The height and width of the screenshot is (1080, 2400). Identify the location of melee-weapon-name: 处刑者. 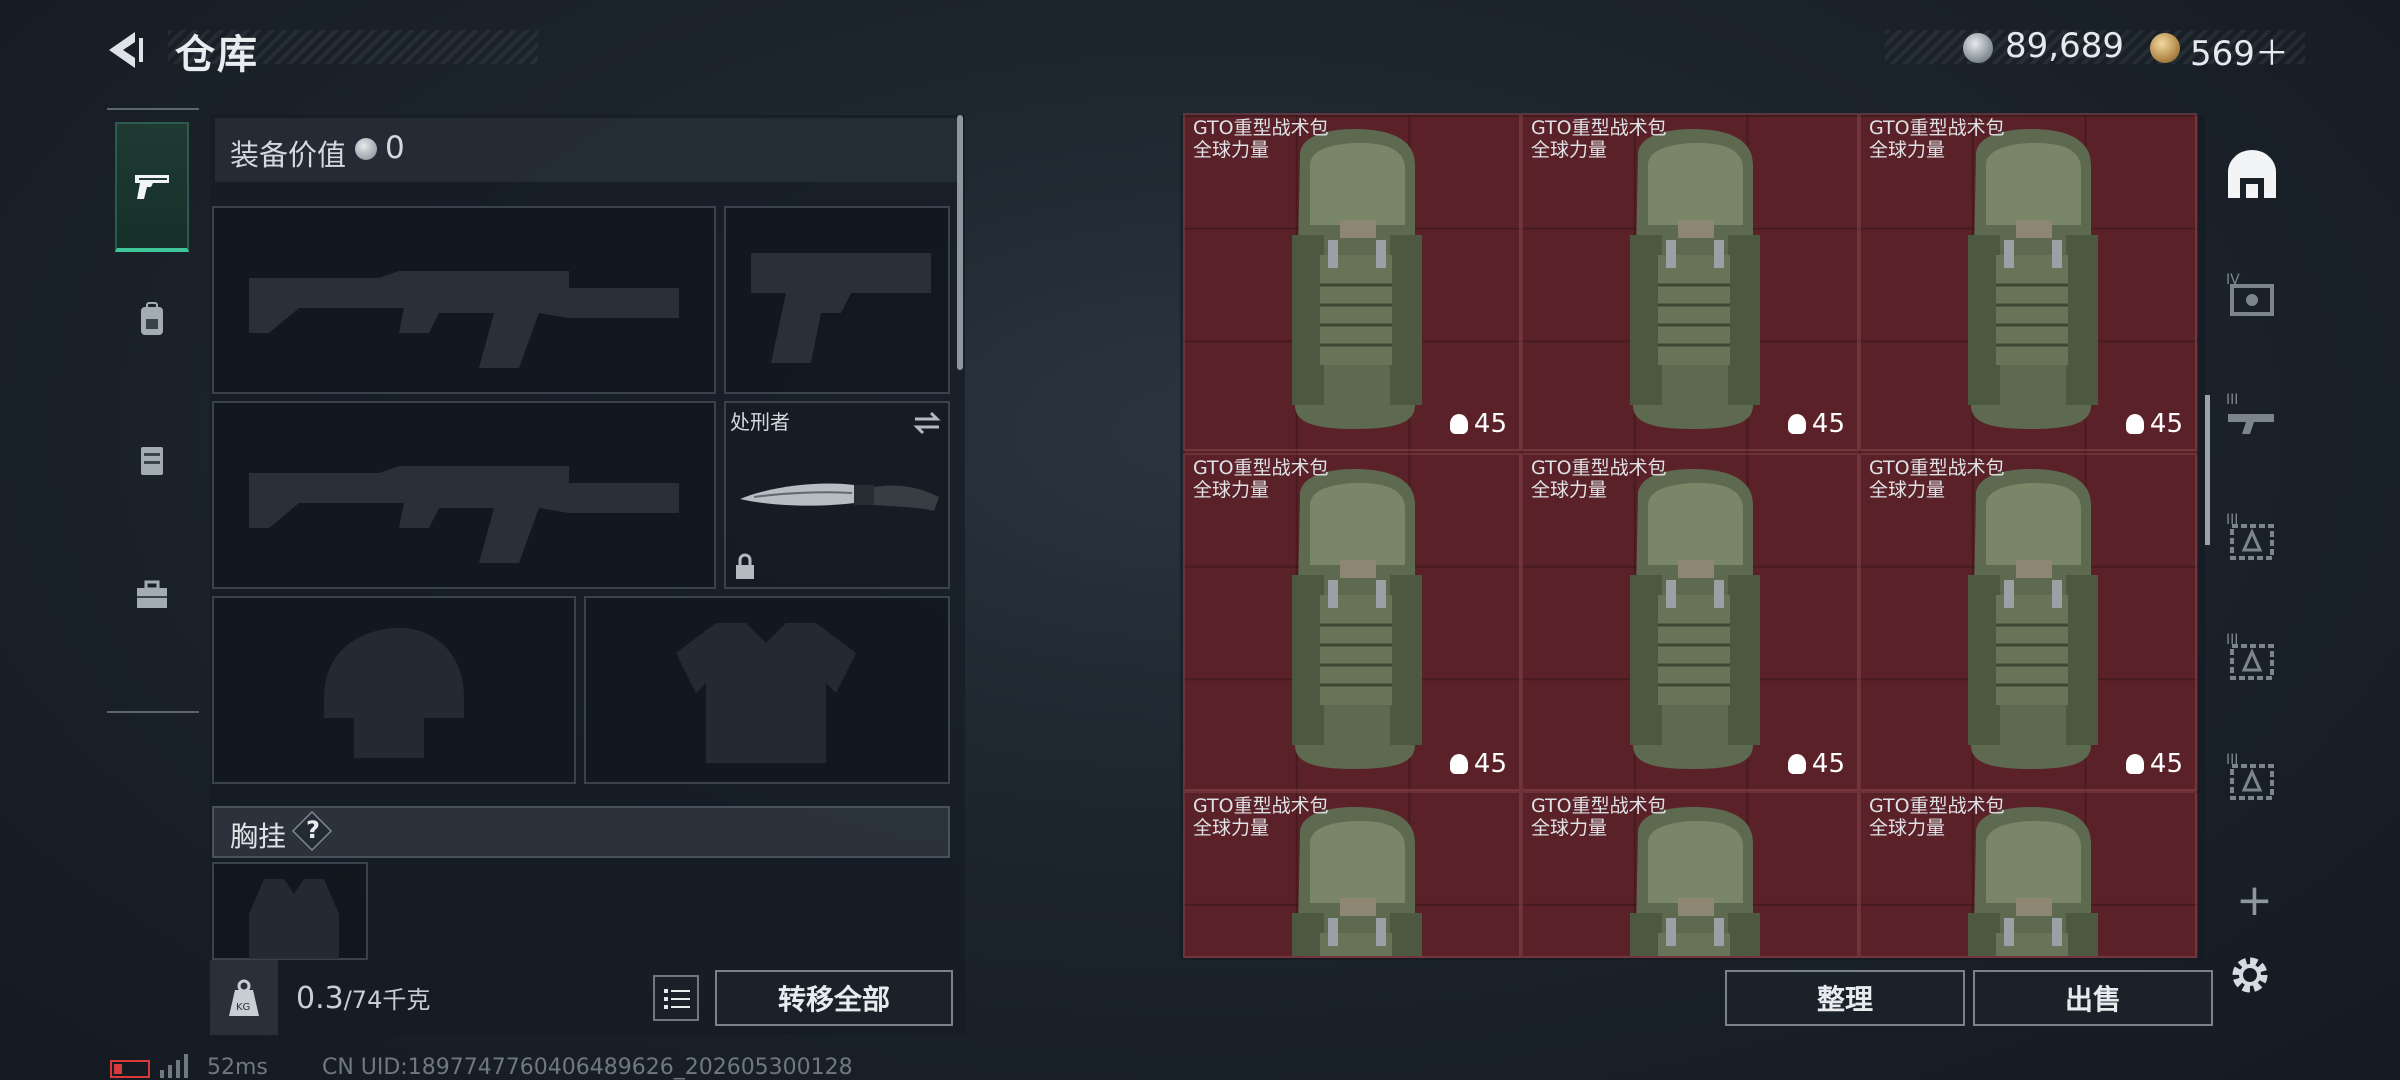
(760, 422).